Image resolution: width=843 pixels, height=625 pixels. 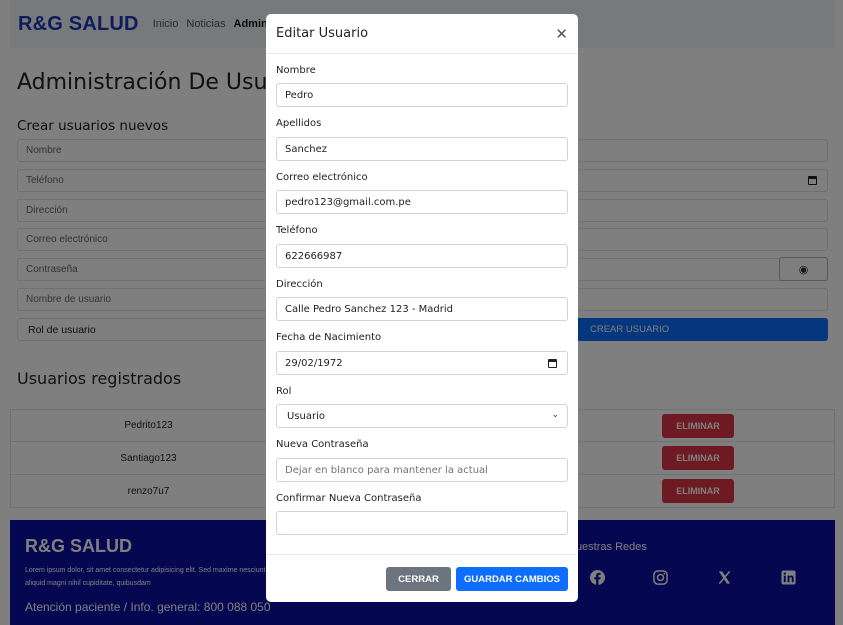 I want to click on confirmar-contrasena-input, so click(x=422, y=523).